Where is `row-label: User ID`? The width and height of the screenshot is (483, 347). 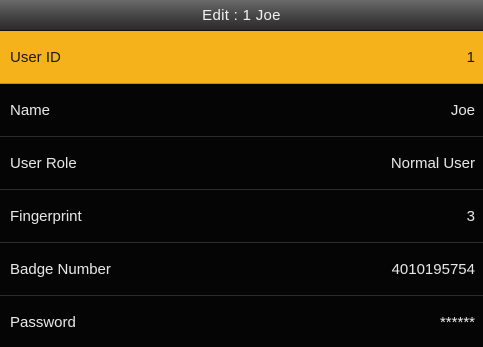
row-label: User ID is located at coordinates (35, 57).